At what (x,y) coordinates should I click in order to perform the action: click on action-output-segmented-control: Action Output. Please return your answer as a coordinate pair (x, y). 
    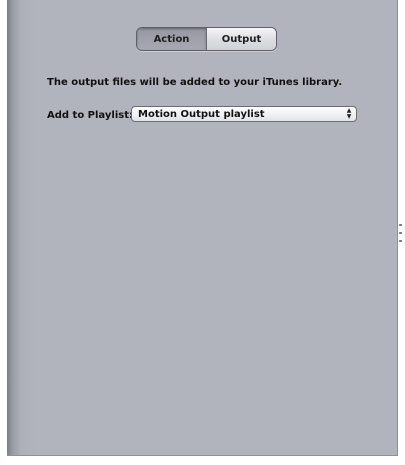
    Looking at the image, I should click on (206, 39).